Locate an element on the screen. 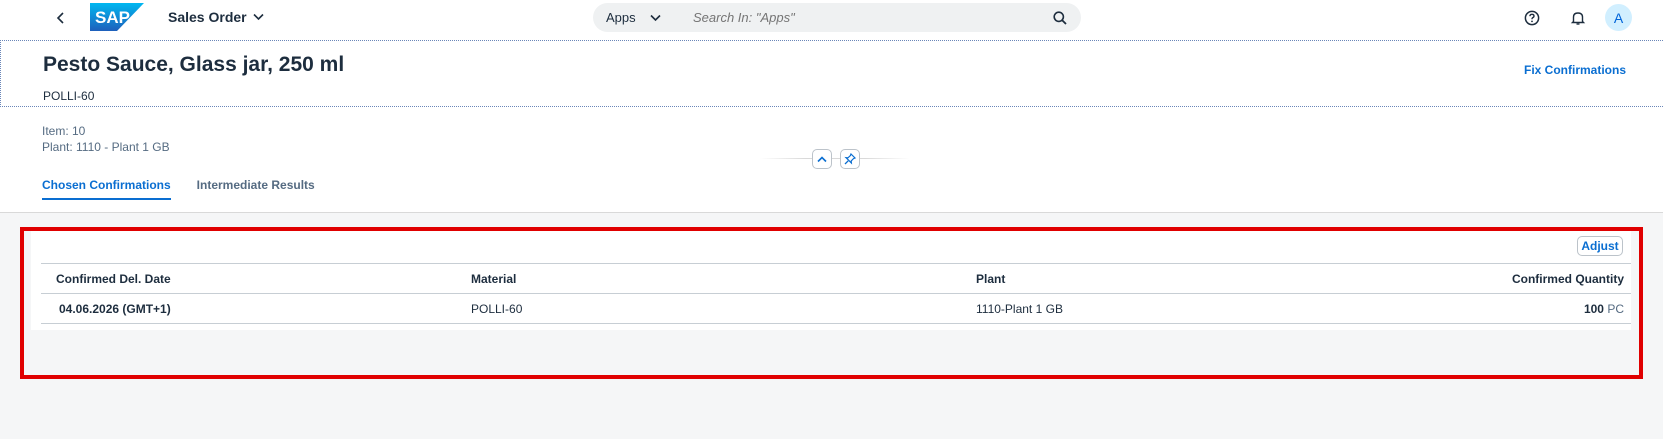  page-subtitle: POLLI-60 is located at coordinates (69, 96).